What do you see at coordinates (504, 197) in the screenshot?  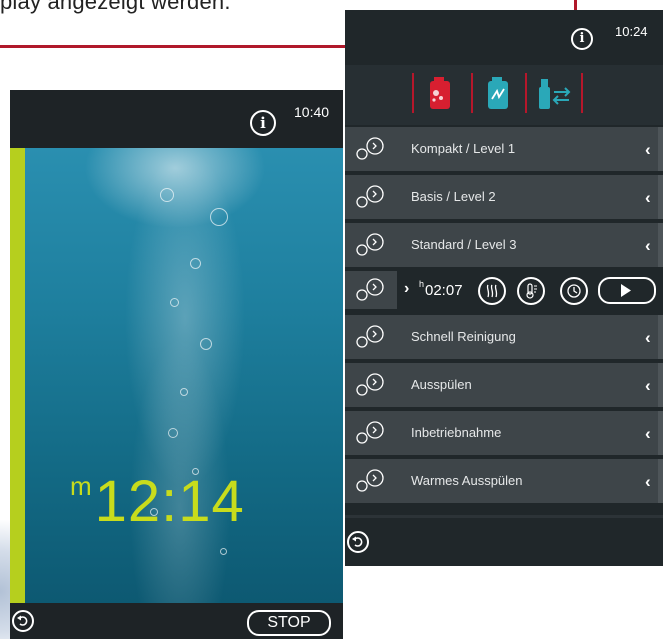 I see `program-row: Basis / Level 2 ‹` at bounding box center [504, 197].